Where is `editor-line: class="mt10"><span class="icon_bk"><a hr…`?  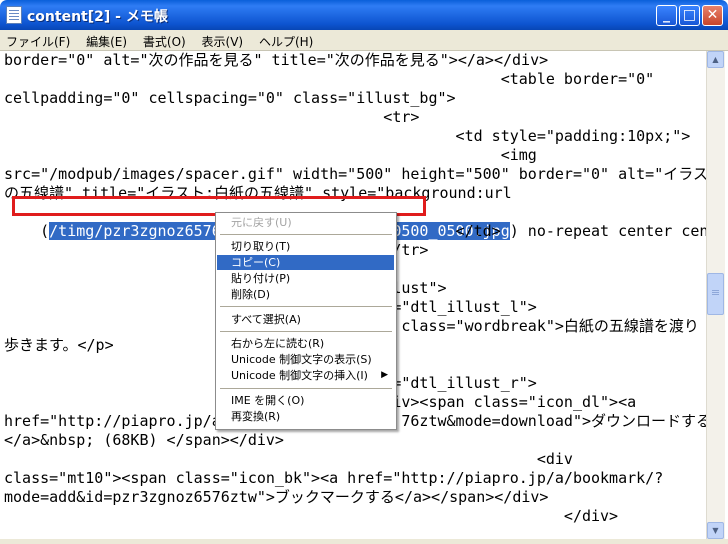
editor-line: class="mt10"><span class="icon_bk"><a hr… is located at coordinates (334, 478).